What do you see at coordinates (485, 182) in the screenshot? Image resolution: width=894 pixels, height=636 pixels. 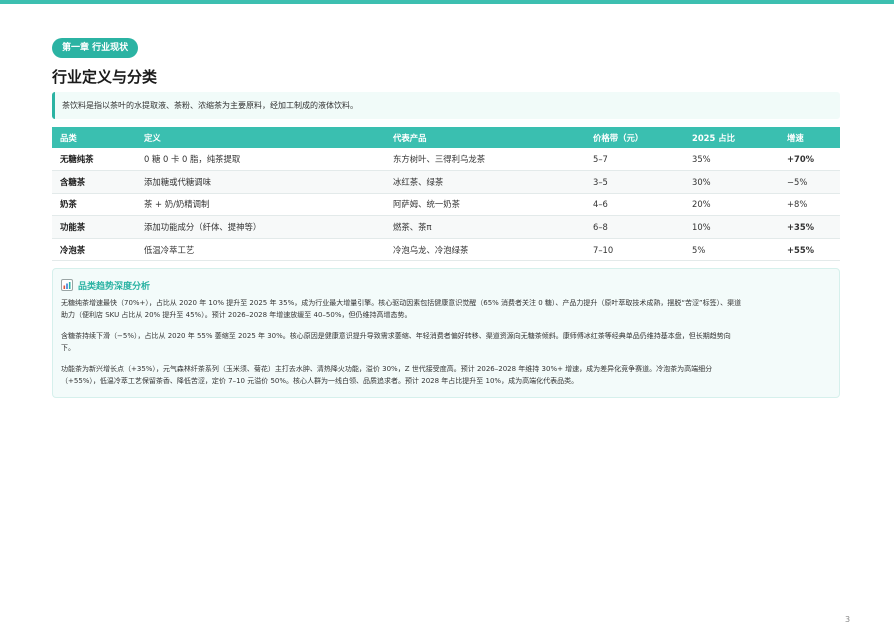 I see `cell-products: 冰红茶、绿茶` at bounding box center [485, 182].